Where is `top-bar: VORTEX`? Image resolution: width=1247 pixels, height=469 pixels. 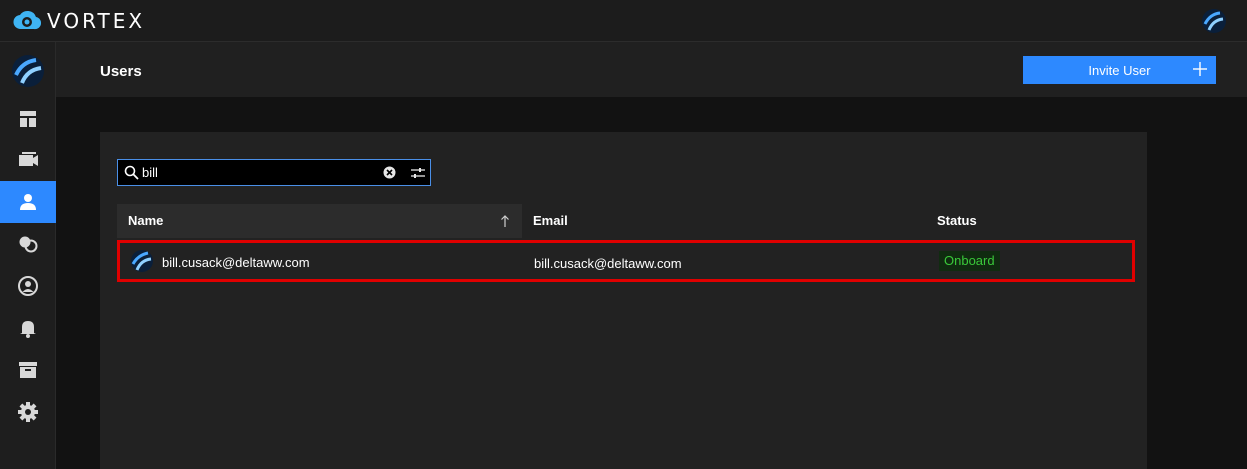 top-bar: VORTEX is located at coordinates (623, 21).